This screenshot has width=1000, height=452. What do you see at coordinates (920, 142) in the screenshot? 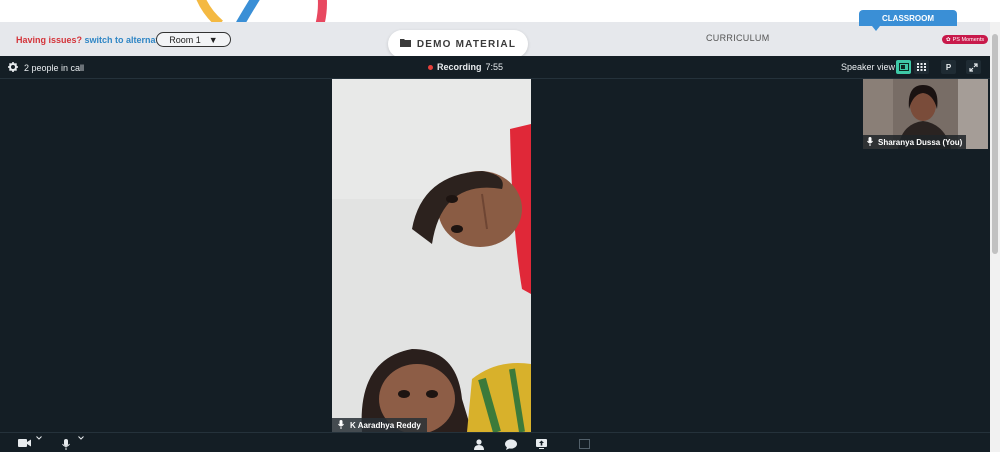
I see `self-name: Sharanya Dussa (You)` at bounding box center [920, 142].